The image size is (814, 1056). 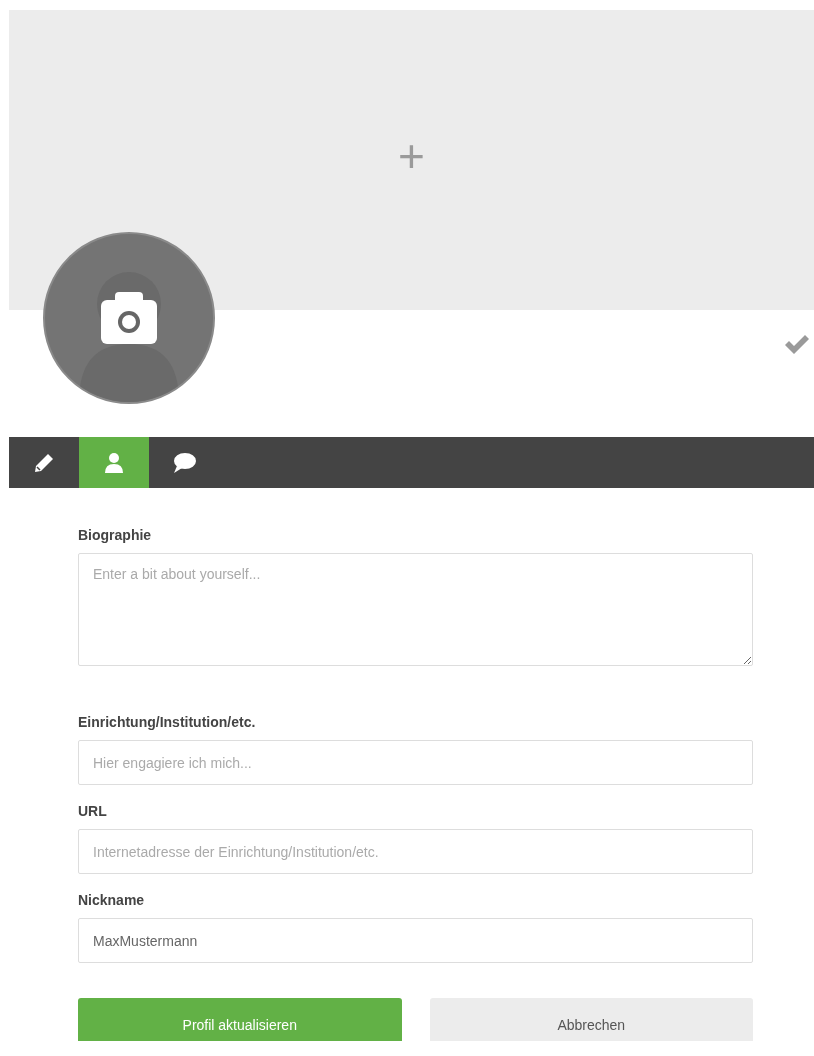 I want to click on field-label: Einrichtung/Institution/etc., so click(x=167, y=722).